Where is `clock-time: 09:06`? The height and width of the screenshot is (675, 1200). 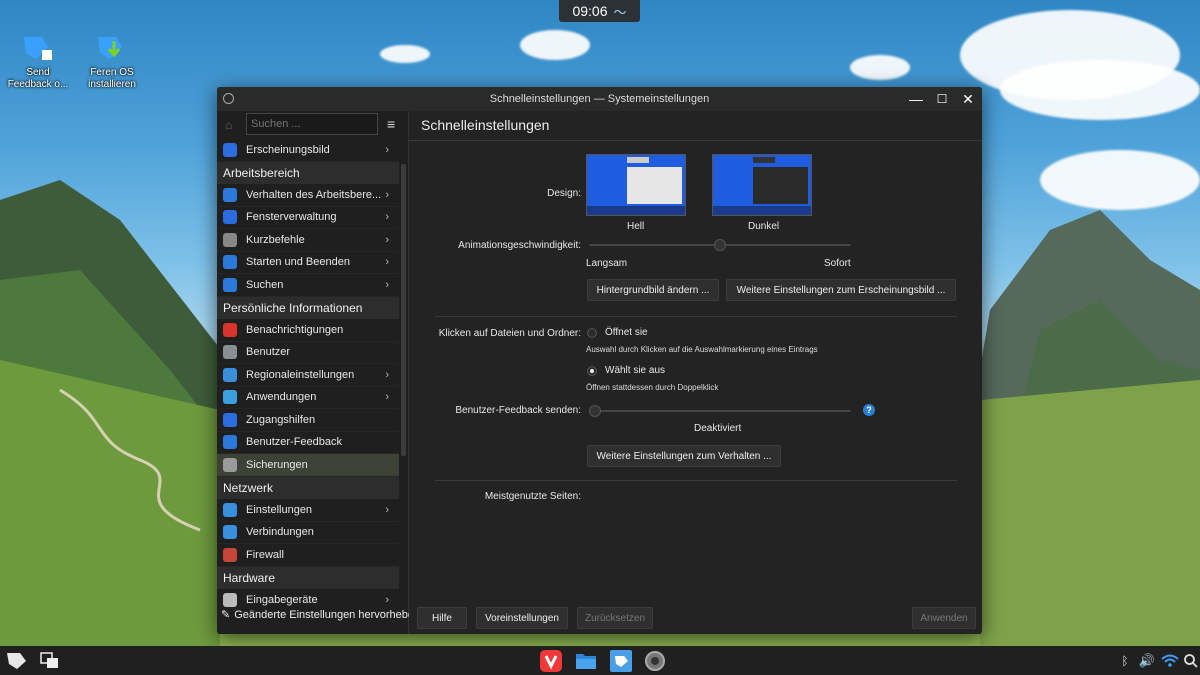 clock-time: 09:06 is located at coordinates (590, 11).